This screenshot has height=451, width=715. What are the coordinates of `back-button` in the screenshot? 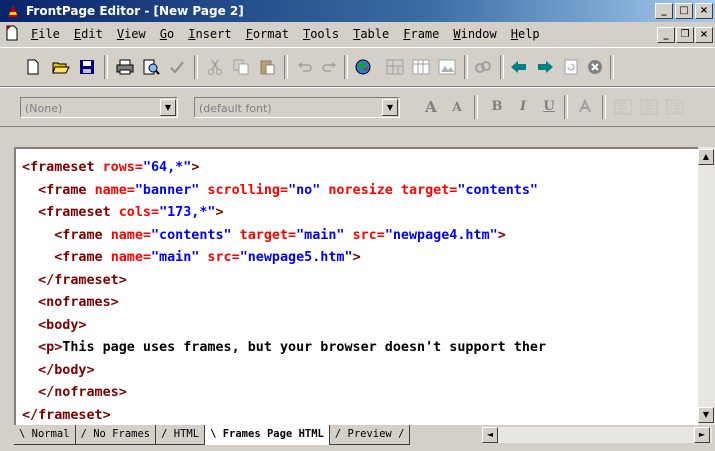 It's located at (519, 67).